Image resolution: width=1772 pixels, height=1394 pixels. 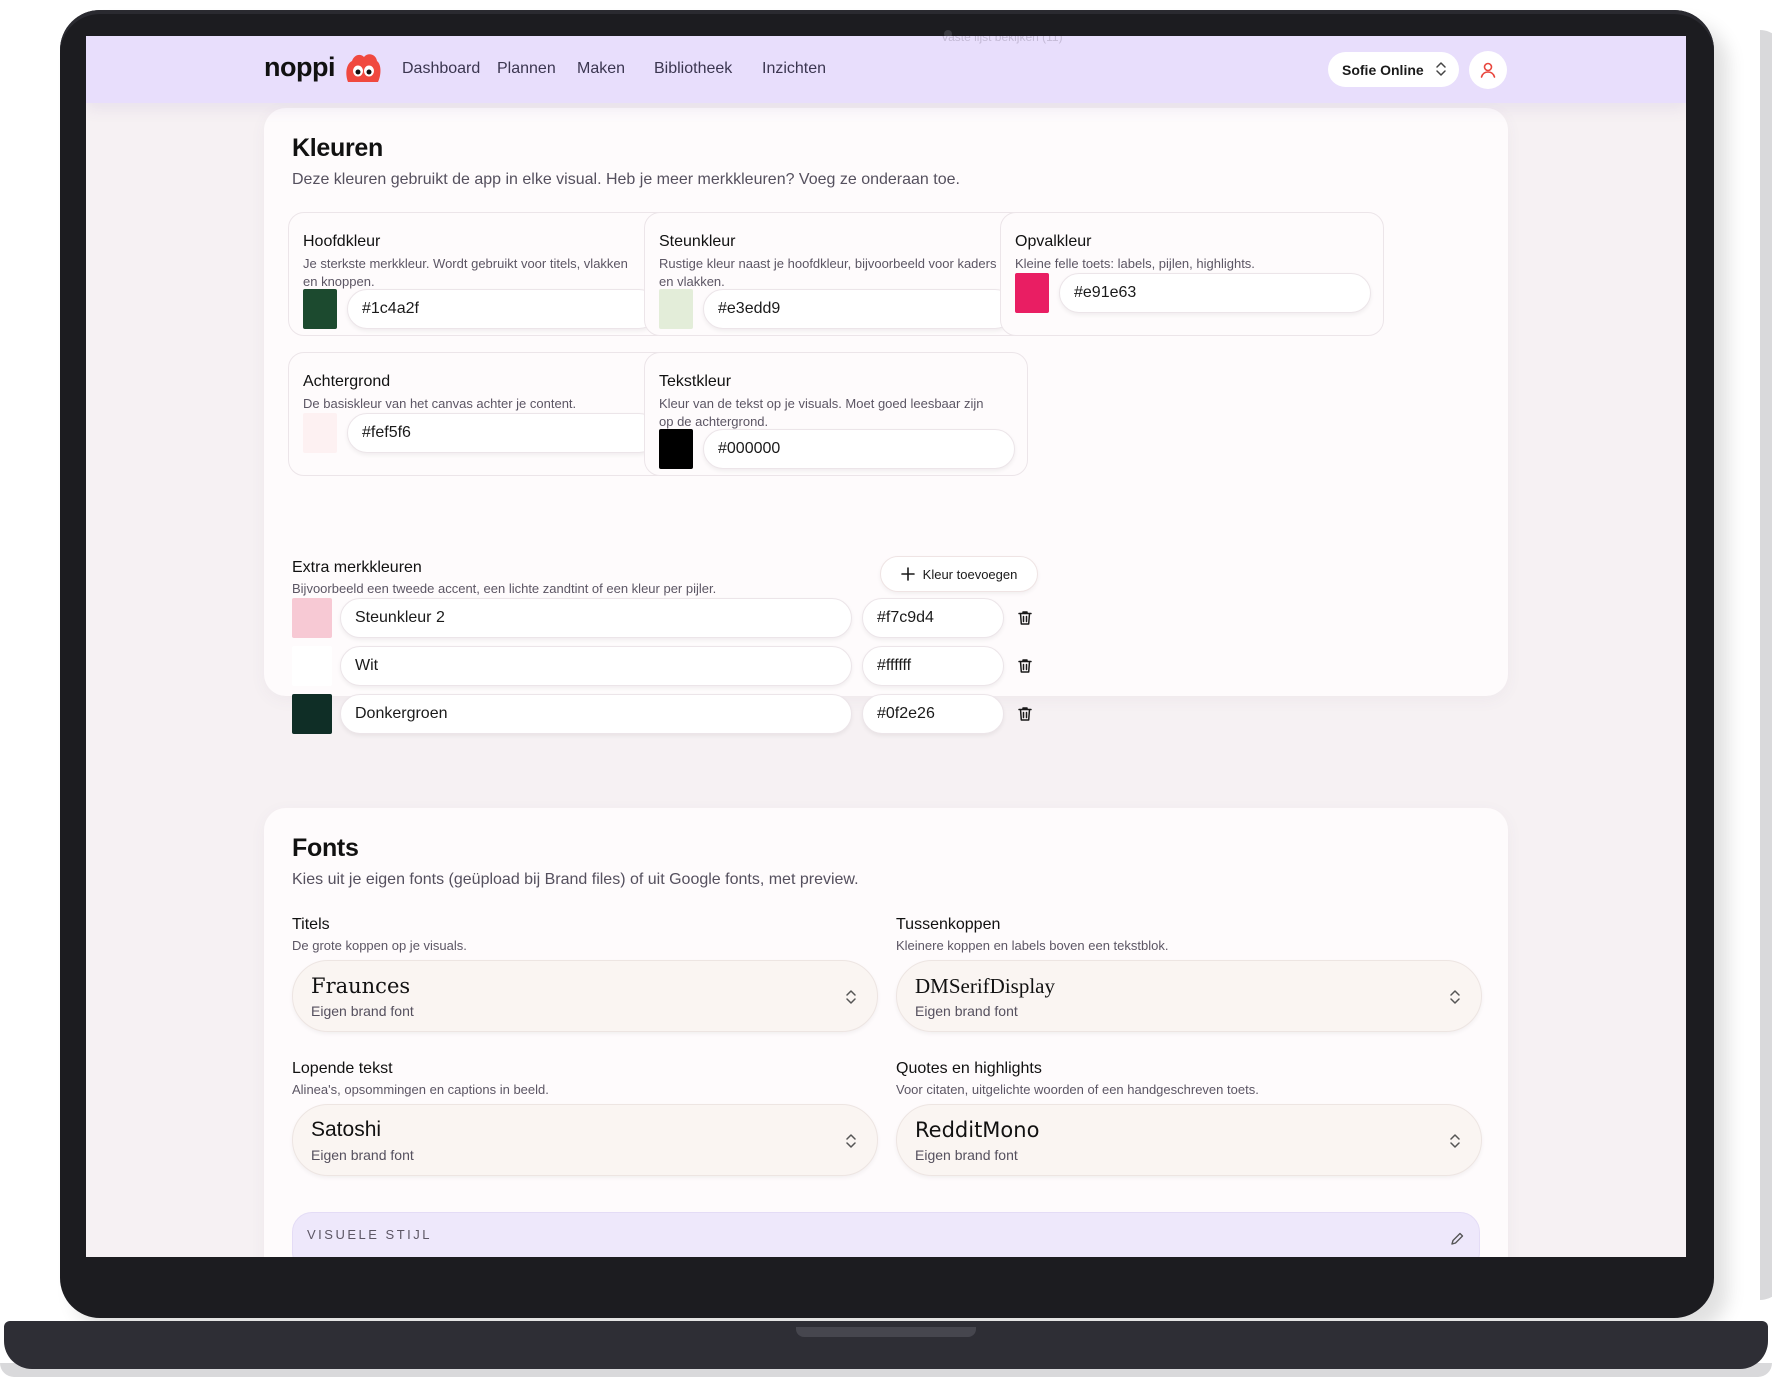 What do you see at coordinates (1383, 69) in the screenshot?
I see `account-name: Sofie Online` at bounding box center [1383, 69].